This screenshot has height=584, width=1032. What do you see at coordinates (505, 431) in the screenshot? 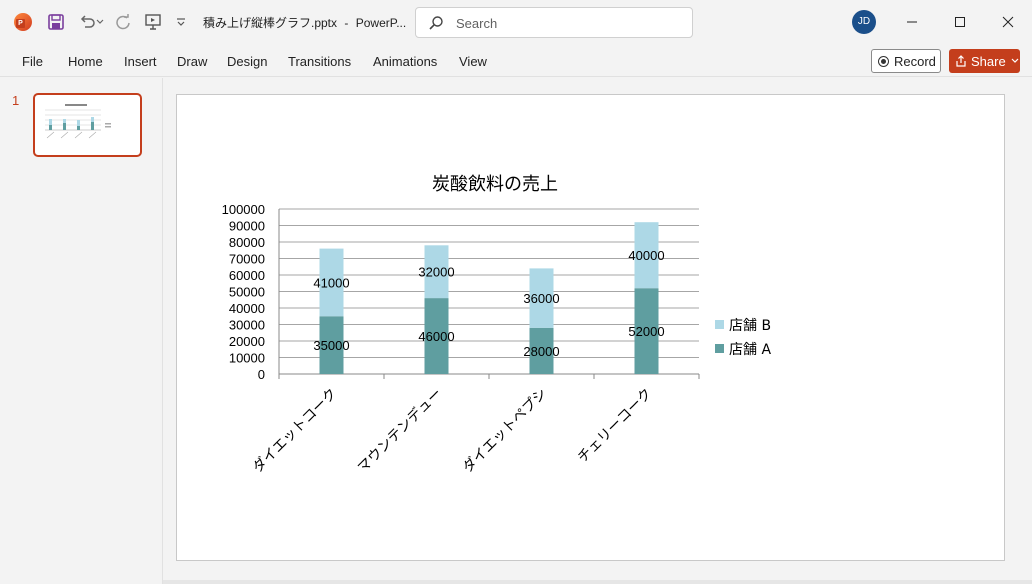
I see `x-category-label: ダイエットペプシ` at bounding box center [505, 431].